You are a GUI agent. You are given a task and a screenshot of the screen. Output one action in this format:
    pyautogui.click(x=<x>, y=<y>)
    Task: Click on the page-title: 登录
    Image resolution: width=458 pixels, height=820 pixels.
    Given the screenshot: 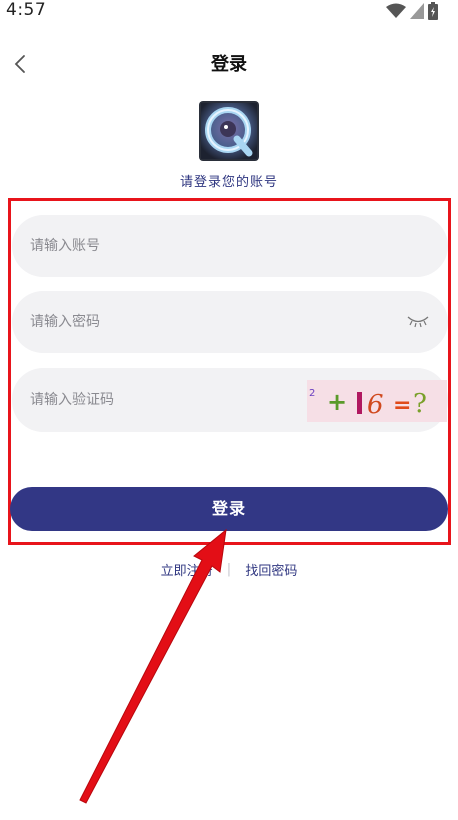 What is the action you would take?
    pyautogui.click(x=229, y=64)
    